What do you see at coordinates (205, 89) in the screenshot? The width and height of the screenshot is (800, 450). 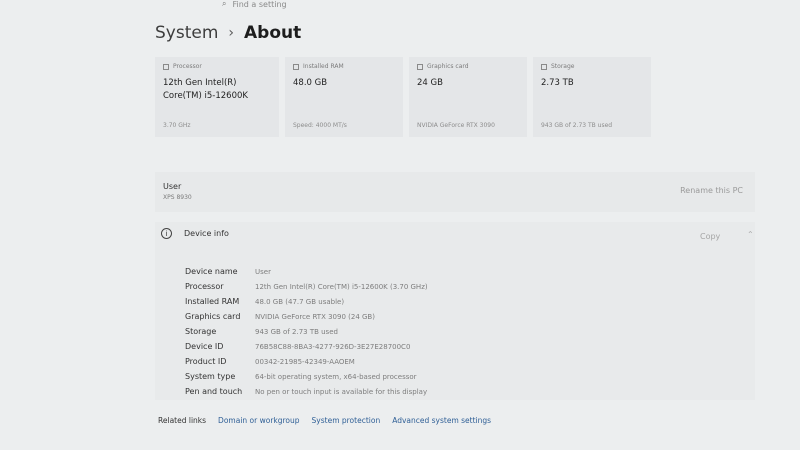 I see `card-value: 12th Gen Intel(R) Core(TM) i5-12600K` at bounding box center [205, 89].